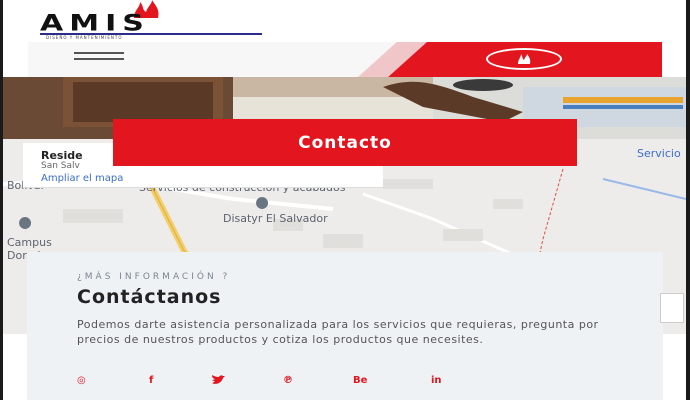 This screenshot has width=690, height=400. Describe the element at coordinates (672, 308) in the screenshot. I see `map-zoom-control` at that location.